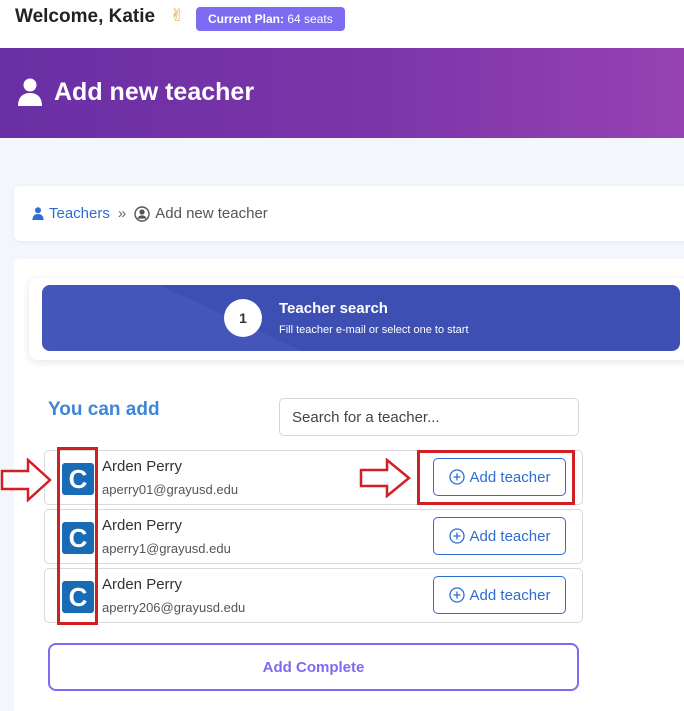  I want to click on teacher-email: aperry206@grayusd.edu, so click(174, 607).